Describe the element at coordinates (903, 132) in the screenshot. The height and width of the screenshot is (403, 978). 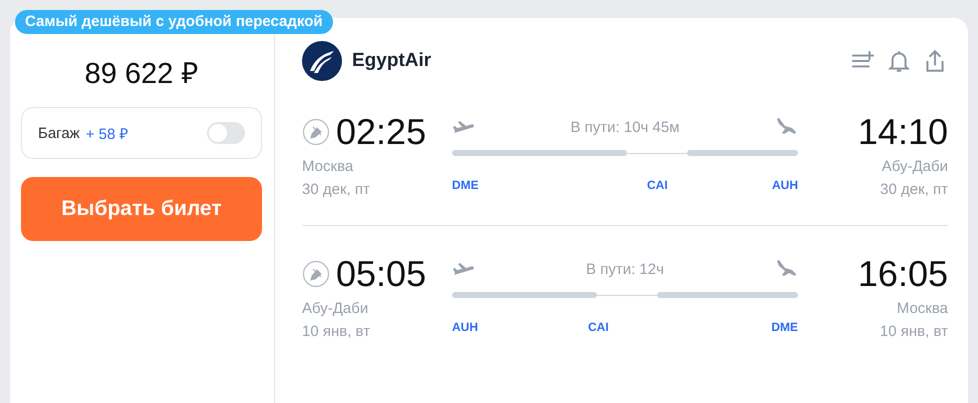
I see `arrival-time: 14:10` at that location.